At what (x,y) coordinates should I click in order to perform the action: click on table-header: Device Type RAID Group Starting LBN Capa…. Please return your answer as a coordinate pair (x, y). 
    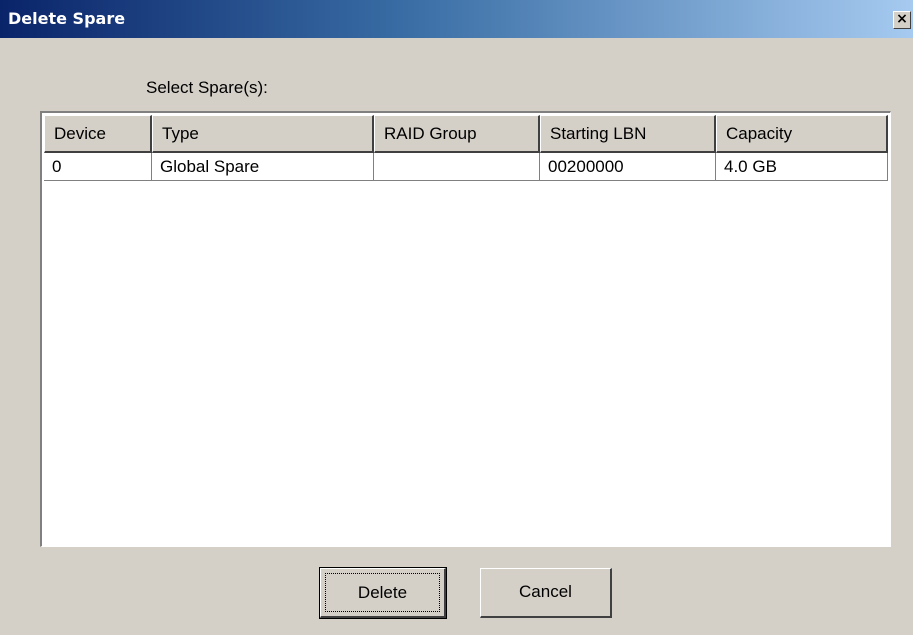
    Looking at the image, I should click on (466, 134).